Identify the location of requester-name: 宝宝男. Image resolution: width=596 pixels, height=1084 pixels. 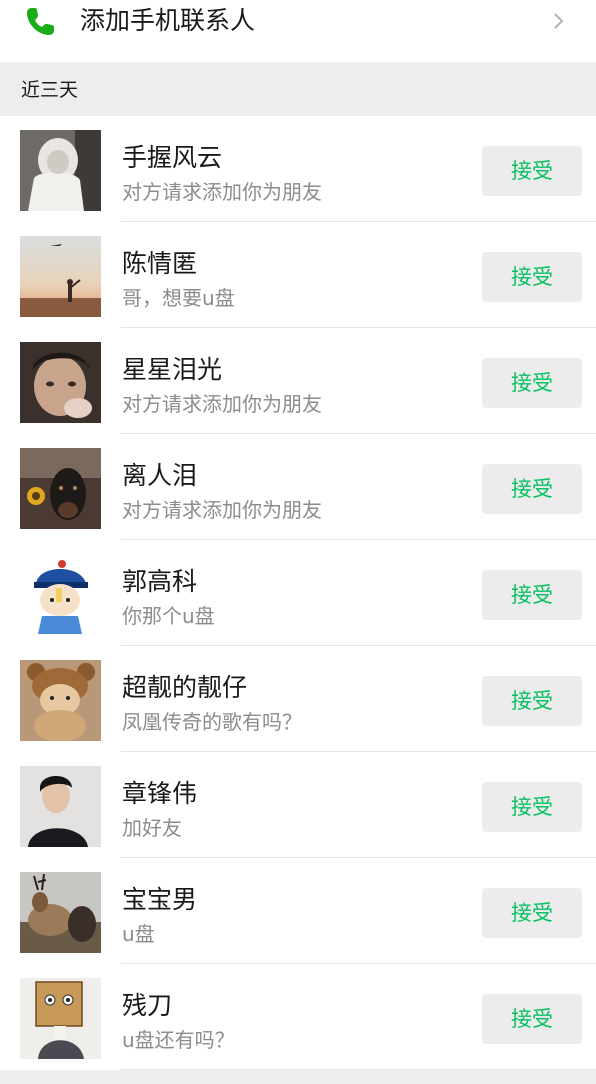
(160, 899).